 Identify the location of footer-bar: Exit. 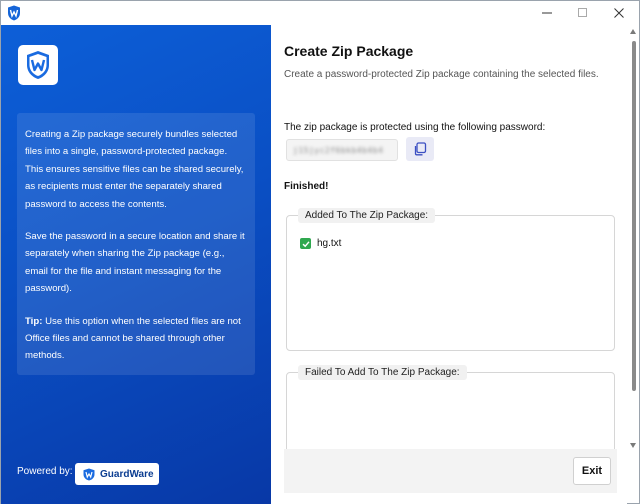
(450, 471).